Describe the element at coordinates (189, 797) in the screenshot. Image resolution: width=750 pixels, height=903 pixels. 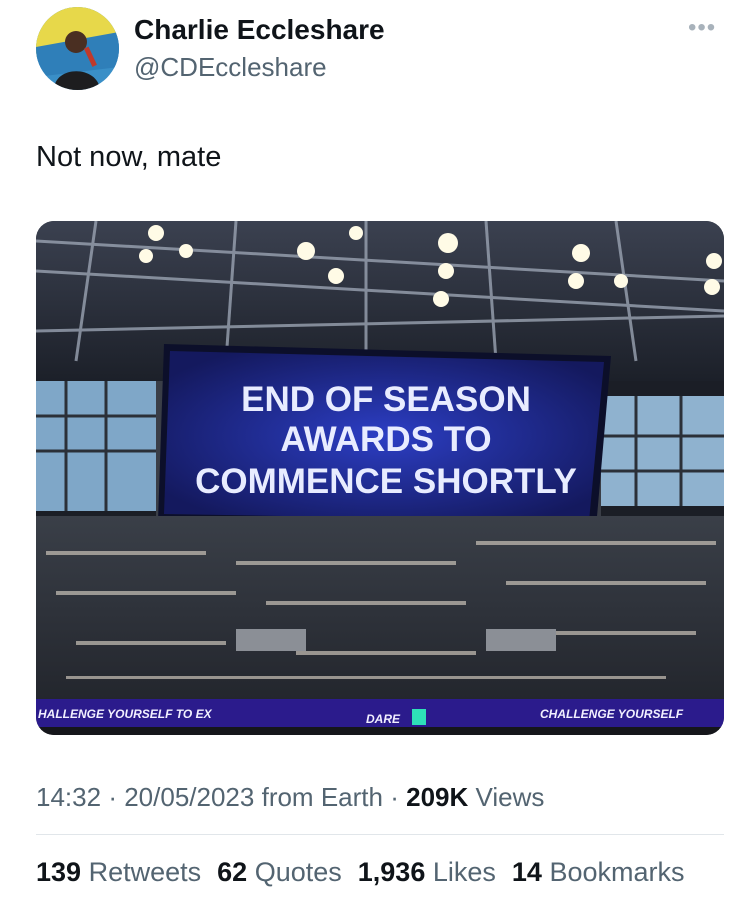
I see `tweet-date: 20/05/2023` at that location.